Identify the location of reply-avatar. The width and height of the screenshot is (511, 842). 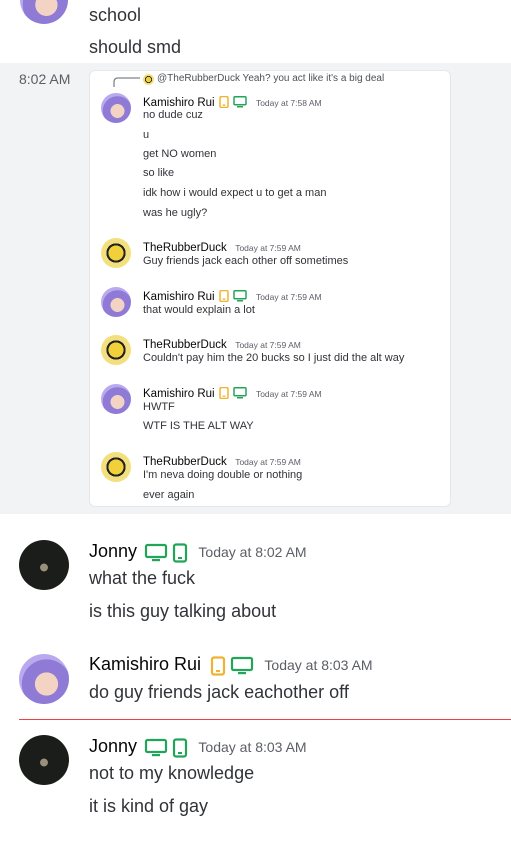
(148, 79).